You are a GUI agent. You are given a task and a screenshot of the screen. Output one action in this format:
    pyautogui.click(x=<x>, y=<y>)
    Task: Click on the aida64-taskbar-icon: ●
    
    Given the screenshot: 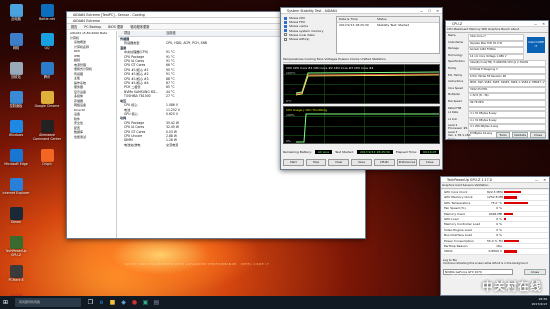 What is the action you would take?
    pyautogui.click(x=134, y=302)
    